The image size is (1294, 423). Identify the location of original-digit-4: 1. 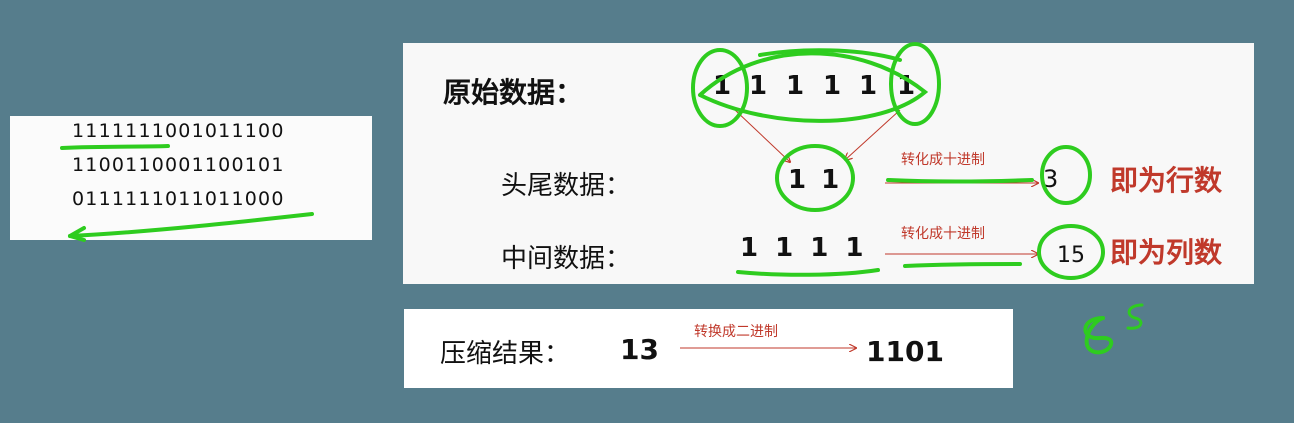
(832, 86).